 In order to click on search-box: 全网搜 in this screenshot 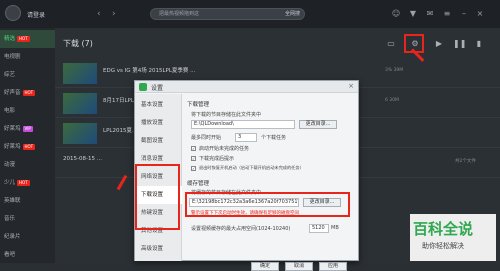, I will do `click(227, 14)`.